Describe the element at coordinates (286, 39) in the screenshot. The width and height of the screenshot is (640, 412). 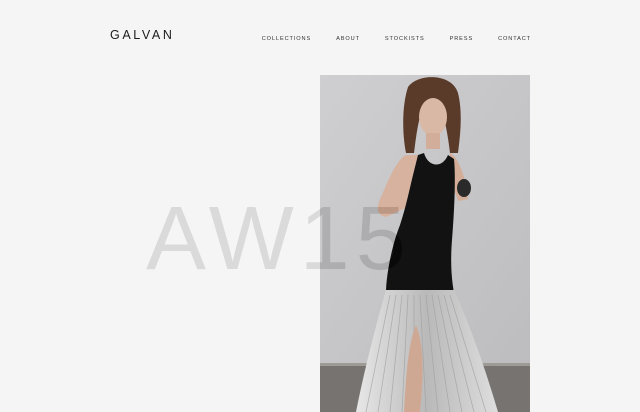
I see `nav-item-collections: COLLECTIONS` at that location.